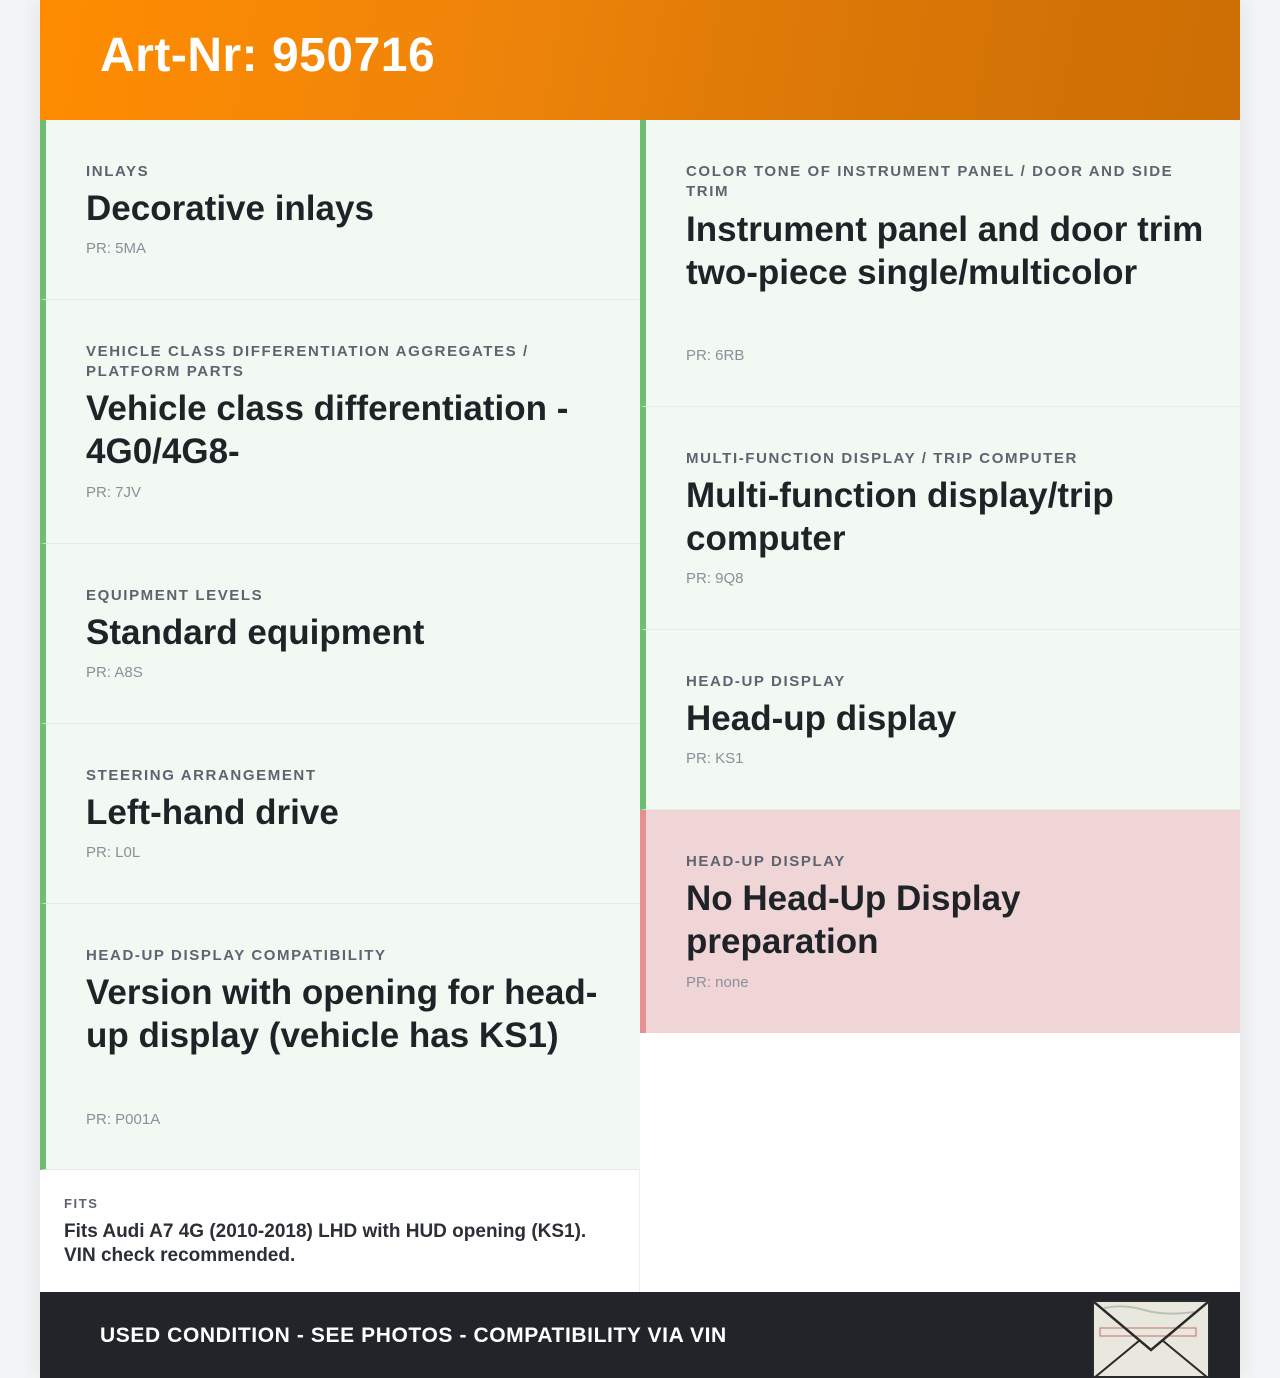 This screenshot has height=1378, width=1280. Describe the element at coordinates (268, 55) in the screenshot. I see `article-number-title: Art-Nr: 950716` at that location.